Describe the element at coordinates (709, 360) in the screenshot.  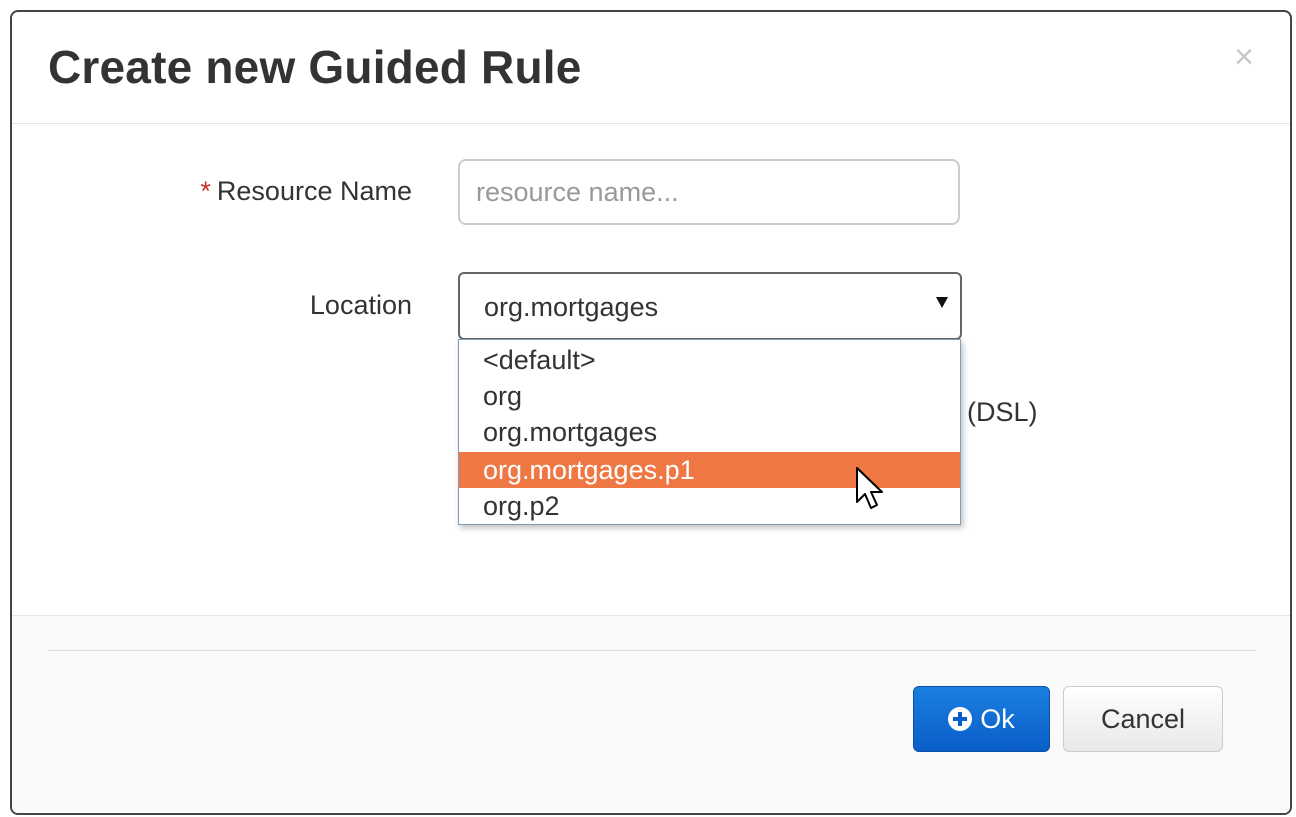
I see `location-option: <default>` at that location.